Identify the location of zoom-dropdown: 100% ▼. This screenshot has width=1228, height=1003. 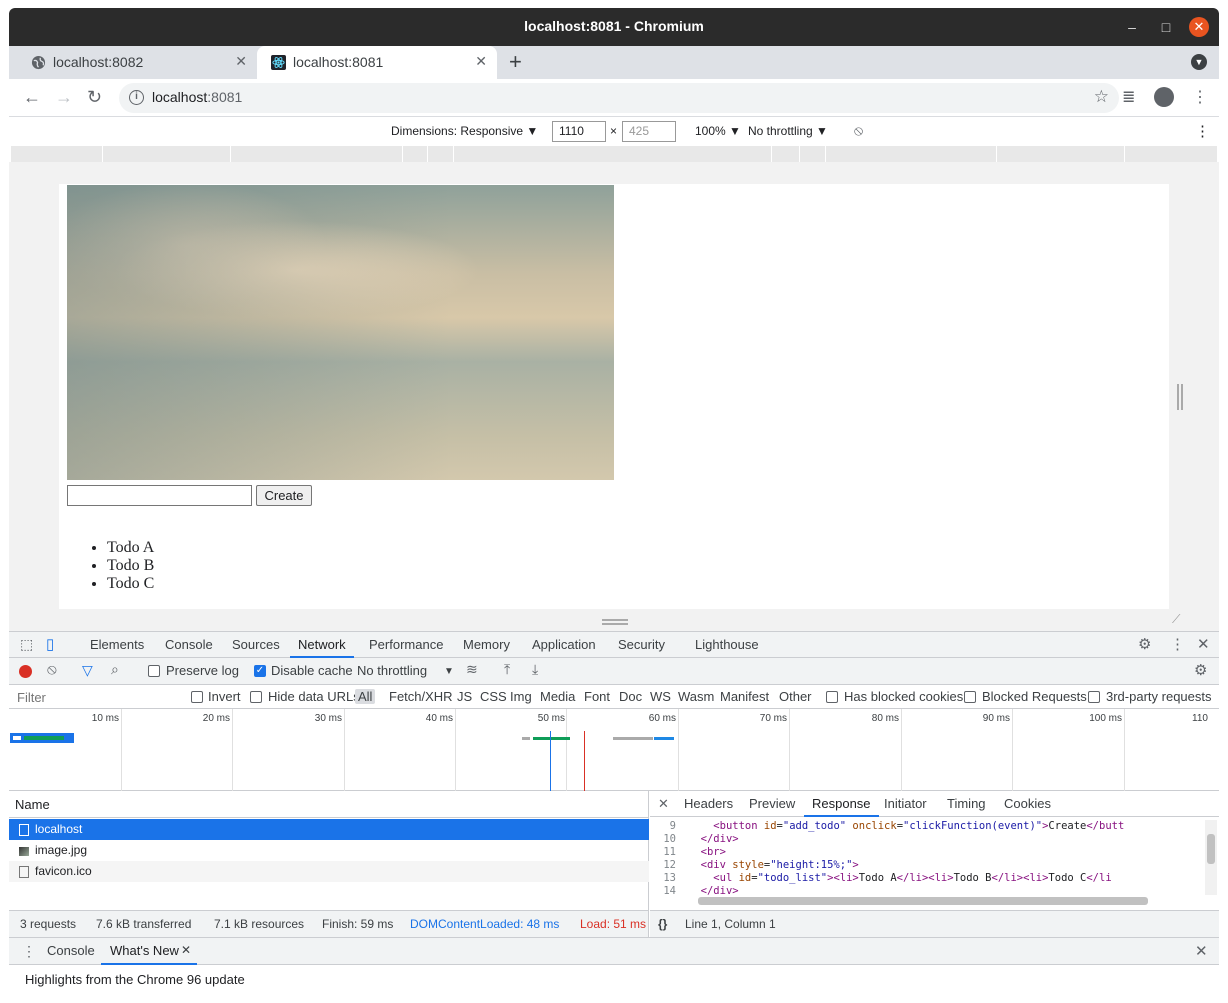
(718, 131).